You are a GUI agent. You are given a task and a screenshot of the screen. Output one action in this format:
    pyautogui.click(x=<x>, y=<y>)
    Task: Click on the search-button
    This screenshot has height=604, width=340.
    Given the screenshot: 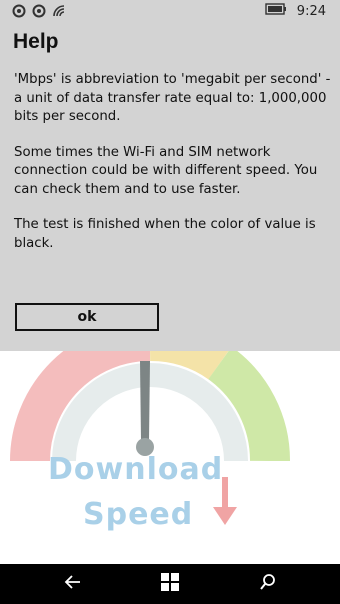 What is the action you would take?
    pyautogui.click(x=268, y=584)
    